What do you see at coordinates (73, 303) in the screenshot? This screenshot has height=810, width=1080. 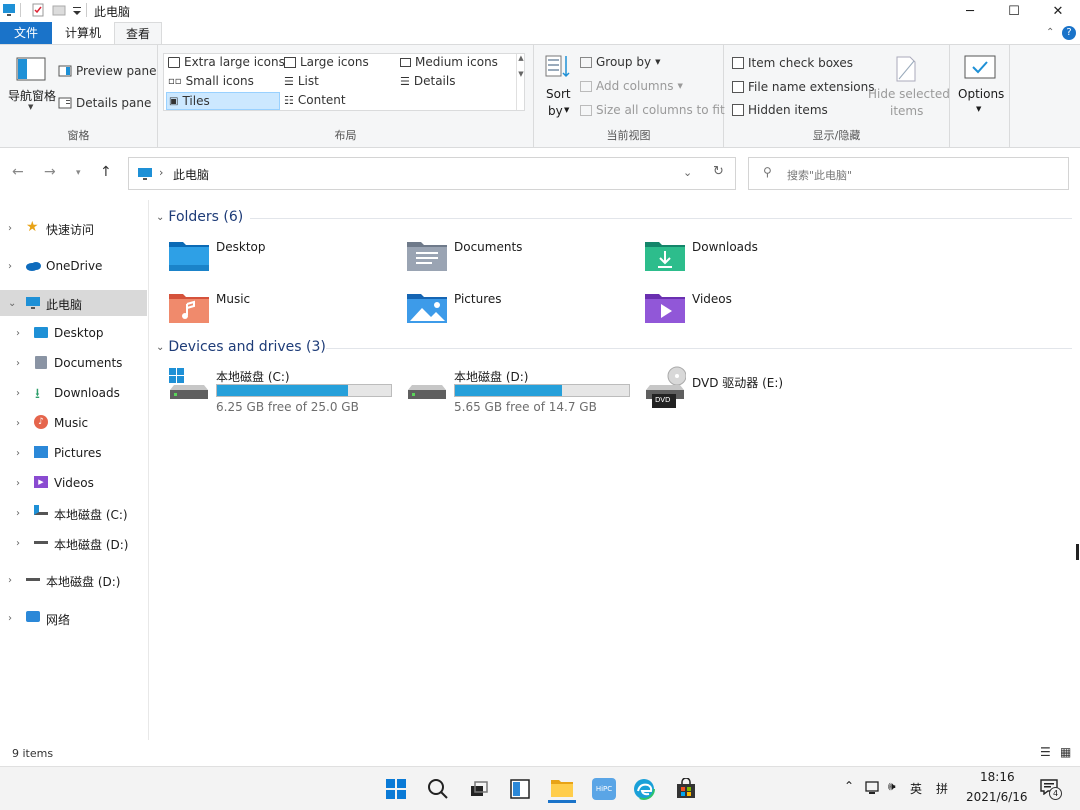 I see `nav-item-this-pc: ⌄ 此电脑` at bounding box center [73, 303].